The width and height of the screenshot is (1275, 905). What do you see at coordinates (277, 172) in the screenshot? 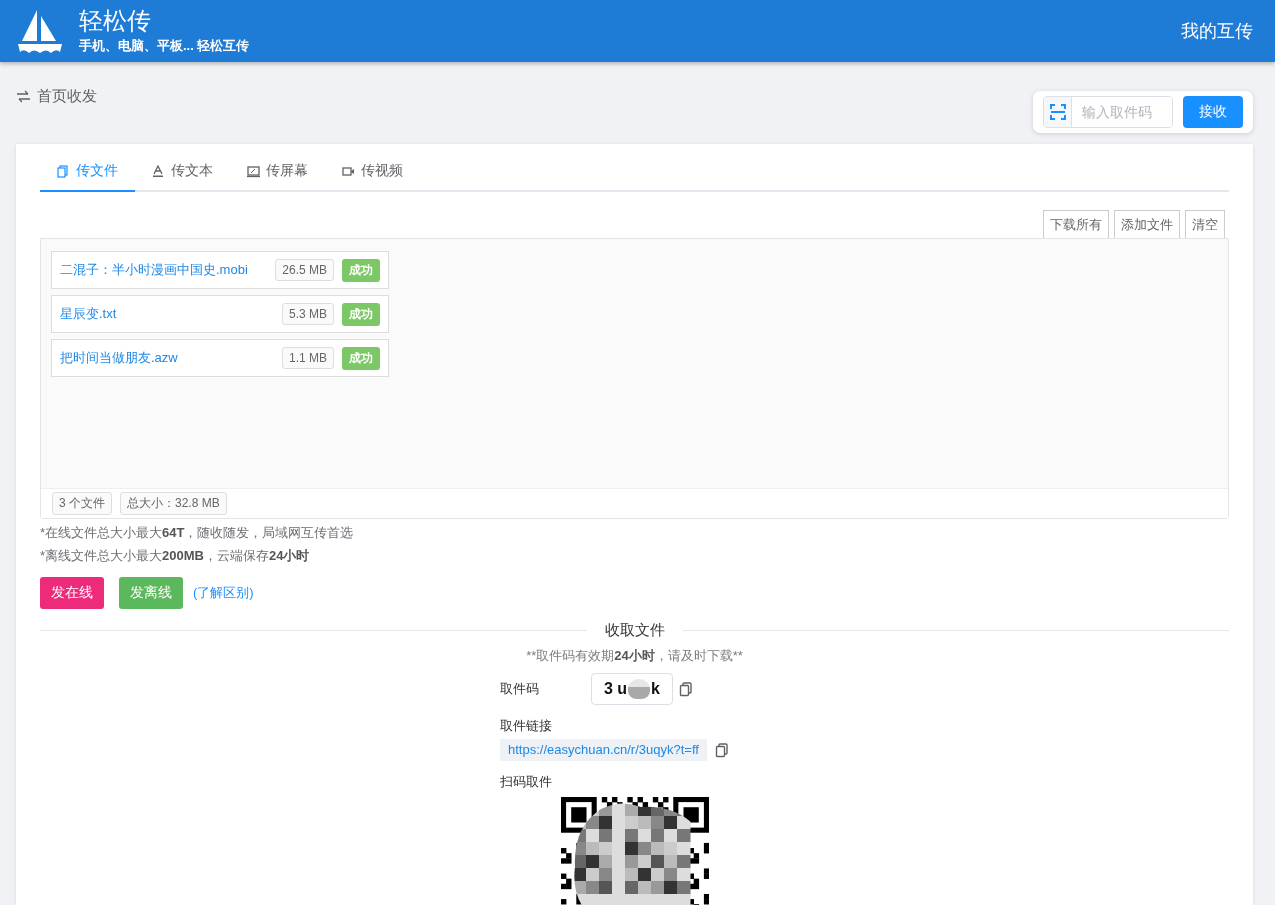
I see `tab: 传屏幕` at bounding box center [277, 172].